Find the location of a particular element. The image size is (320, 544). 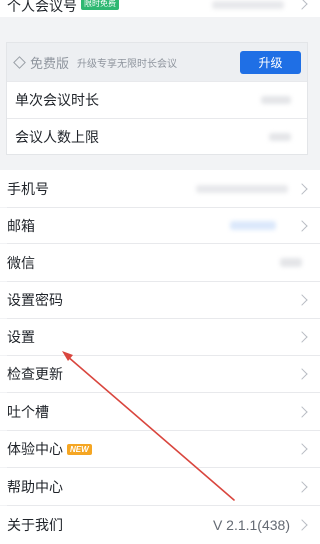

email-label: 邮箱 is located at coordinates (21, 225).